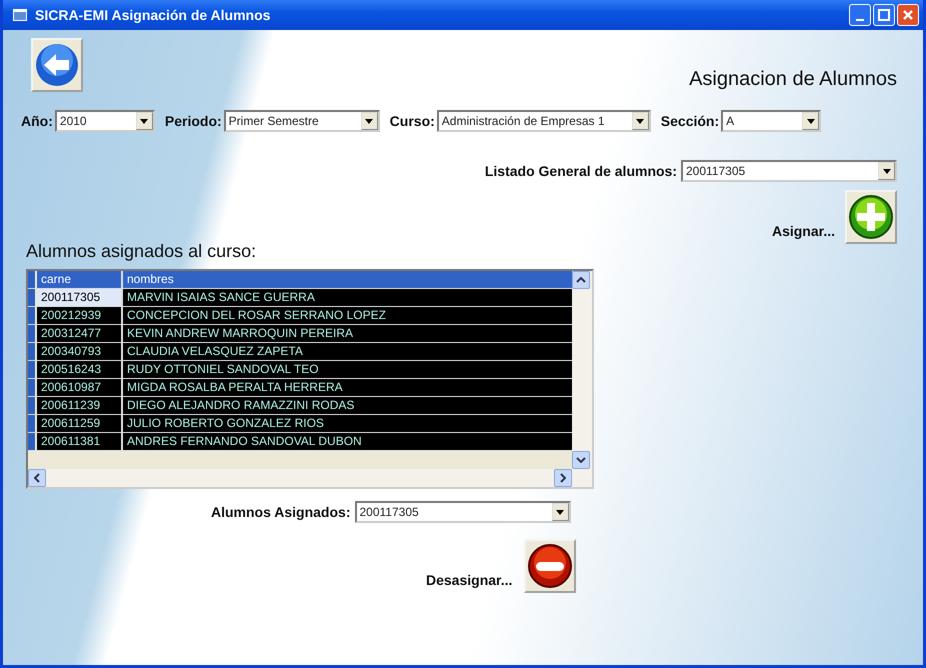 This screenshot has width=926, height=668. I want to click on table-cell: 200611381, so click(80, 441).